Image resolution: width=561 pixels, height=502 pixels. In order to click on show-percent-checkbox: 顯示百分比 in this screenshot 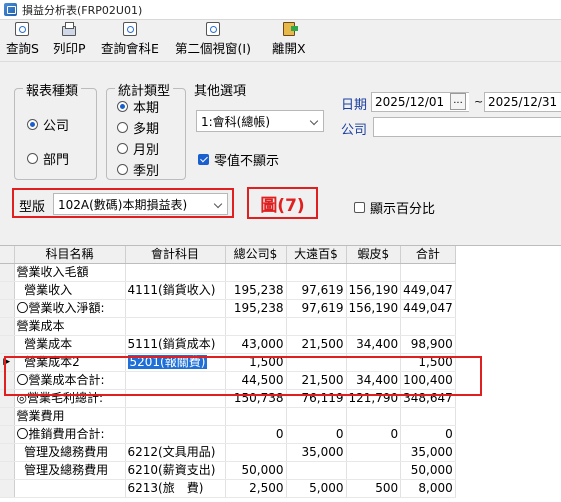, I will do `click(394, 207)`.